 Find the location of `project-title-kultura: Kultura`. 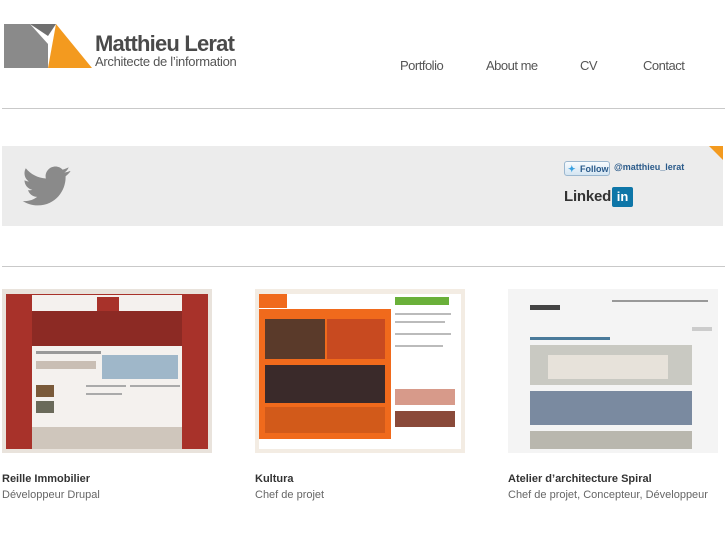

project-title-kultura: Kultura is located at coordinates (274, 479).